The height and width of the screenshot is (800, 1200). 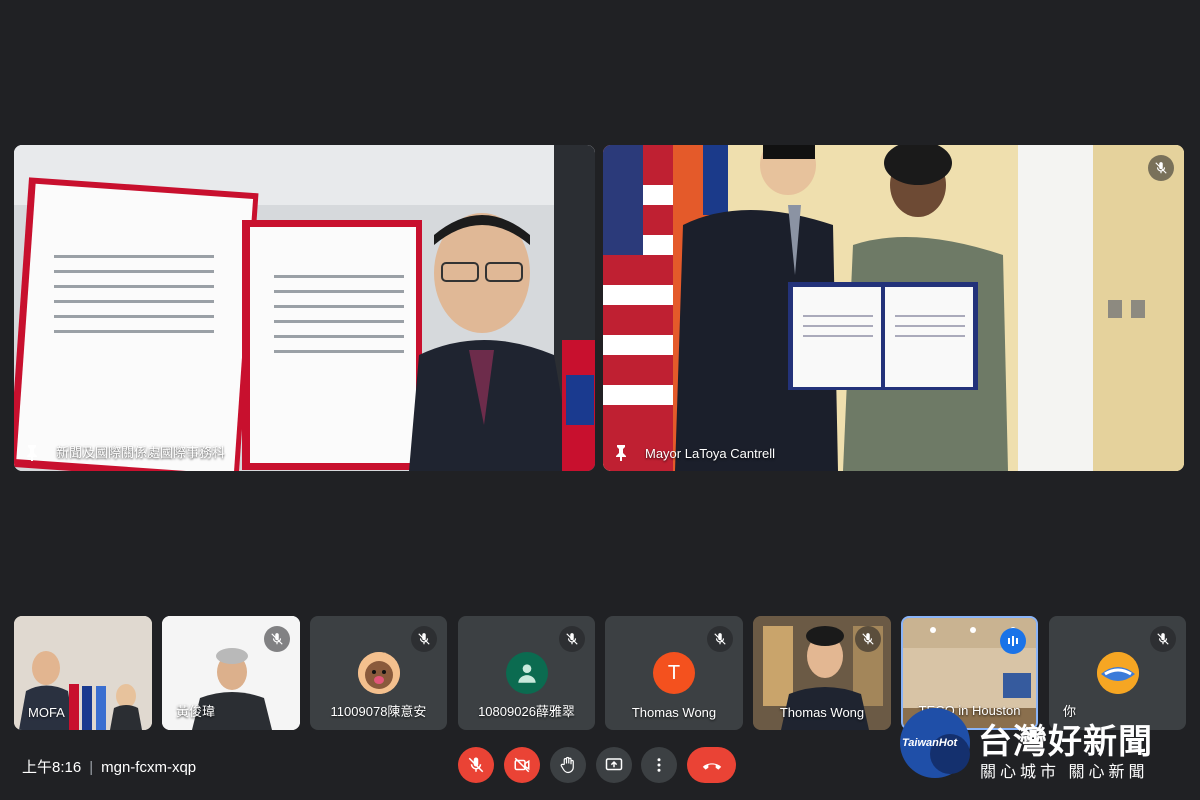 I want to click on participant-name: Mayor LaToya Cantrell, so click(x=710, y=453).